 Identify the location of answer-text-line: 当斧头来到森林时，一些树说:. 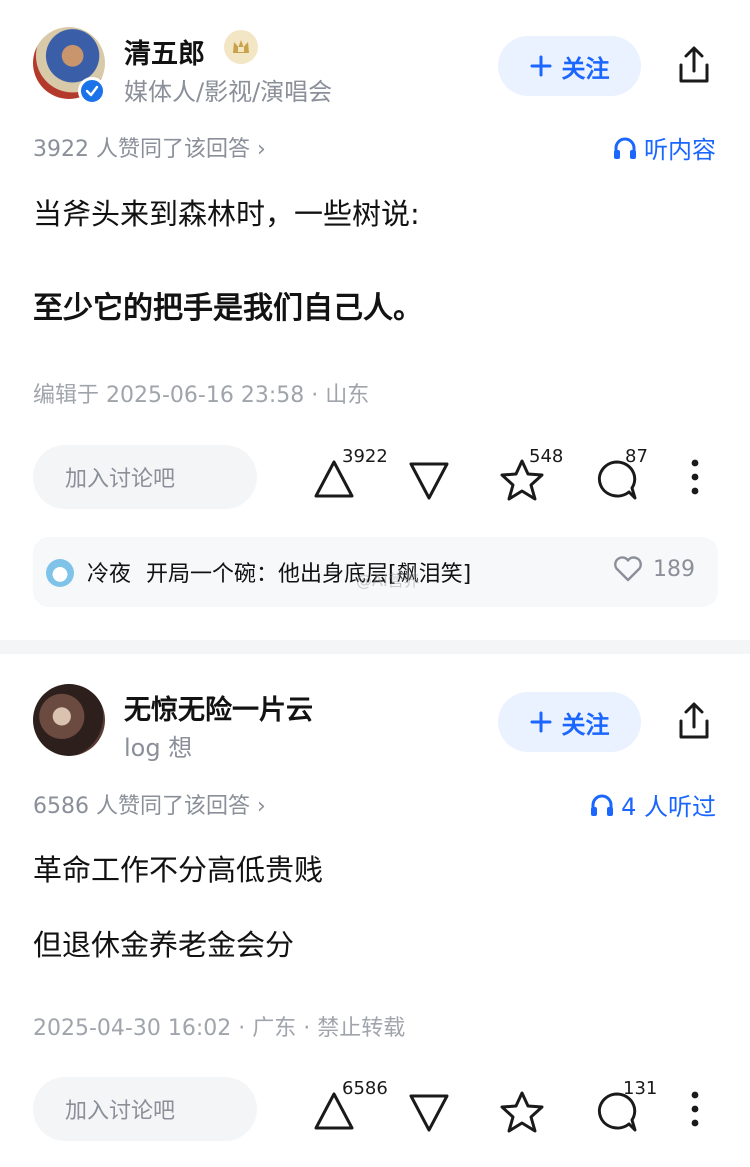
(226, 214).